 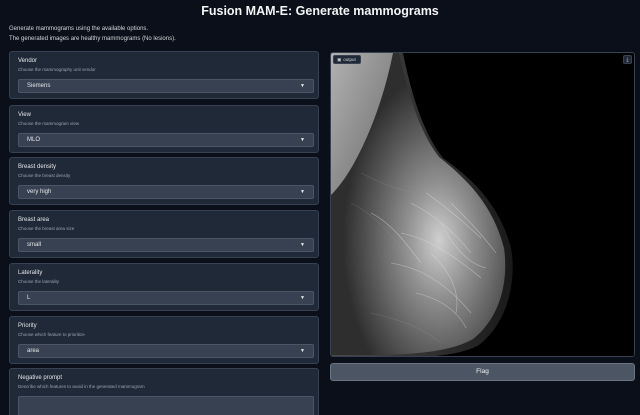 What do you see at coordinates (482, 372) in the screenshot?
I see `flag-button: Flag` at bounding box center [482, 372].